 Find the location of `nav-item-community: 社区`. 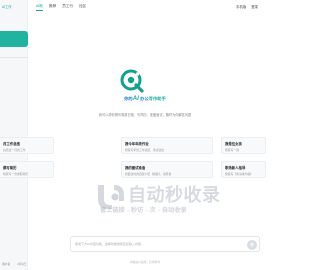

nav-item-community: 社区 is located at coordinates (82, 6).